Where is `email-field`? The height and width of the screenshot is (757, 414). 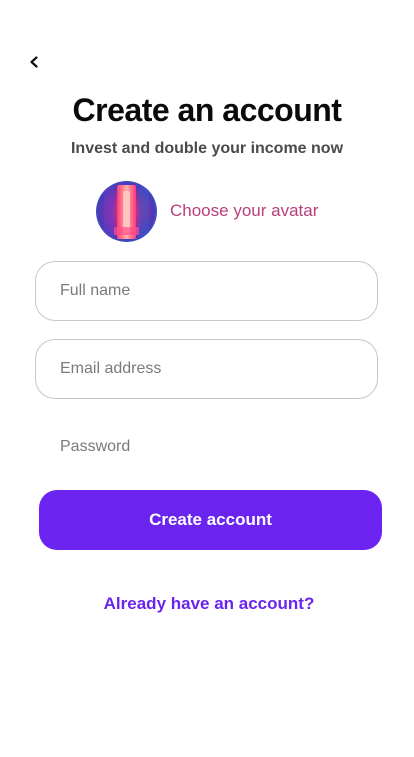 email-field is located at coordinates (206, 369).